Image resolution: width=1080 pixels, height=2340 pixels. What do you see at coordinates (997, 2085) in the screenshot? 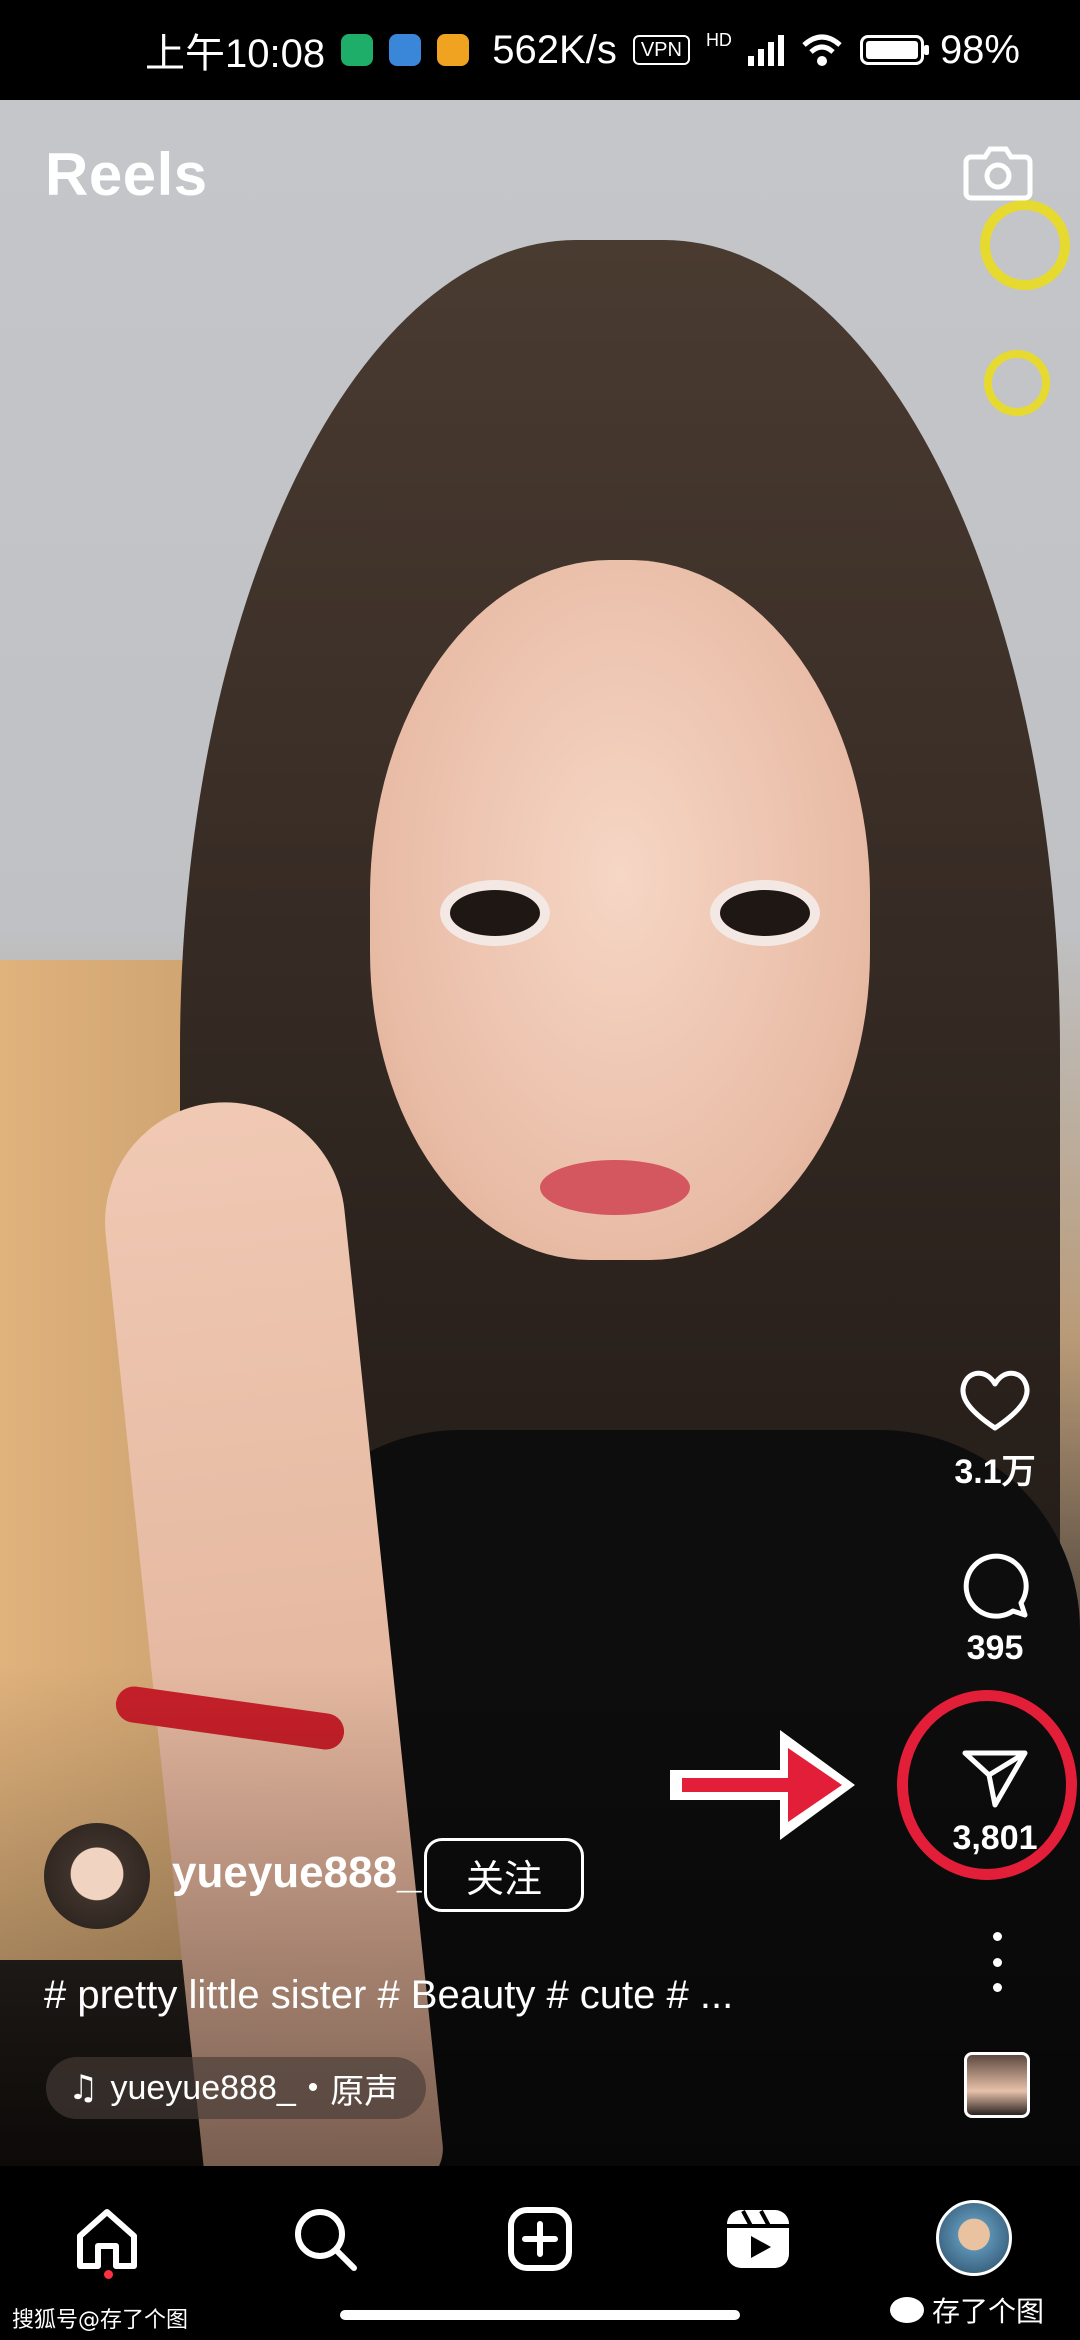
I see `audio-thumbnail` at bounding box center [997, 2085].